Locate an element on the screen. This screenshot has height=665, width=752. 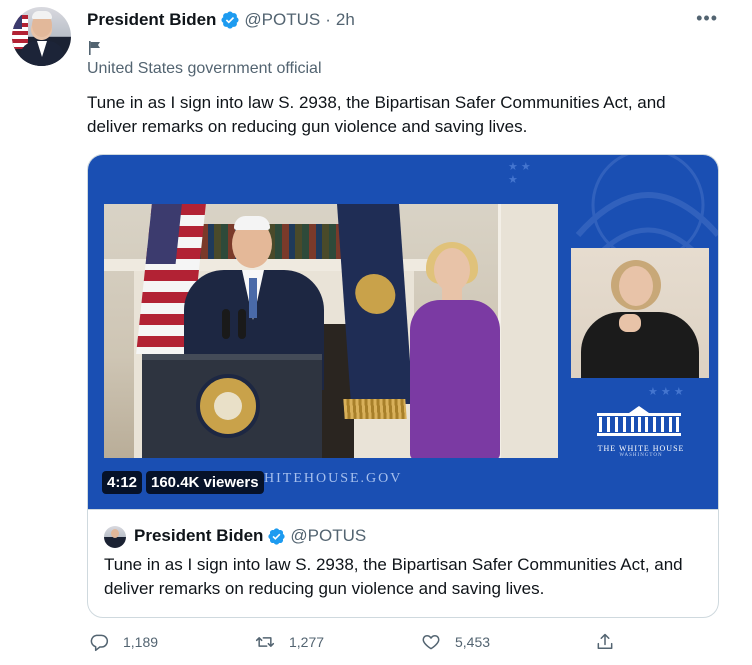
like-button: 5,453 is located at coordinates (455, 642).